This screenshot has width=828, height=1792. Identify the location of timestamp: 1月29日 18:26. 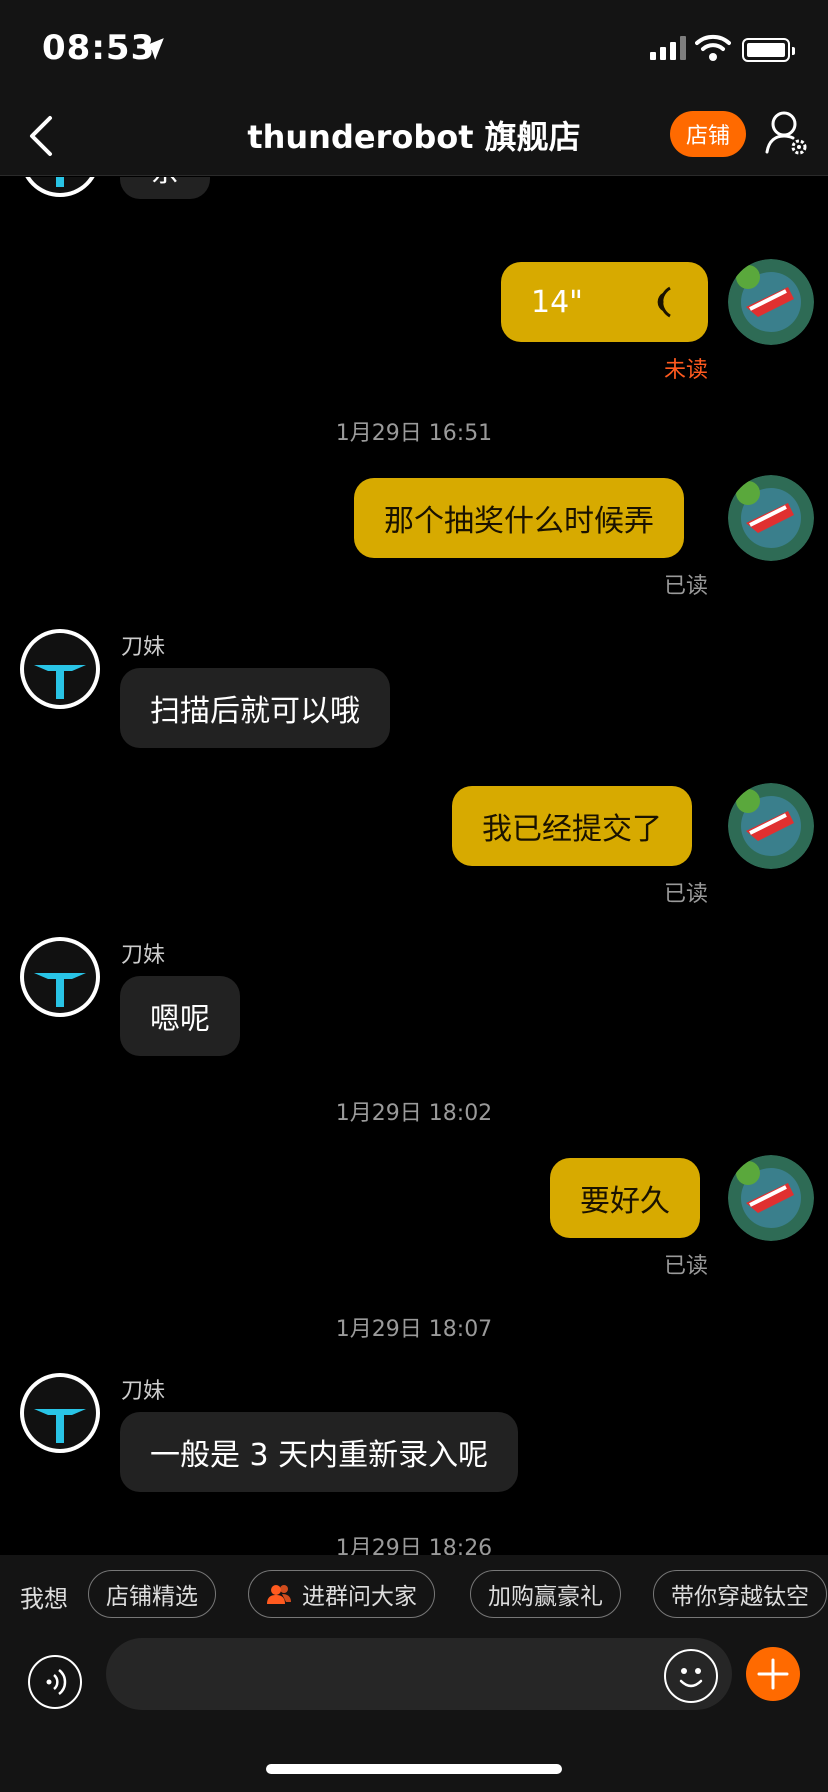
(414, 1545).